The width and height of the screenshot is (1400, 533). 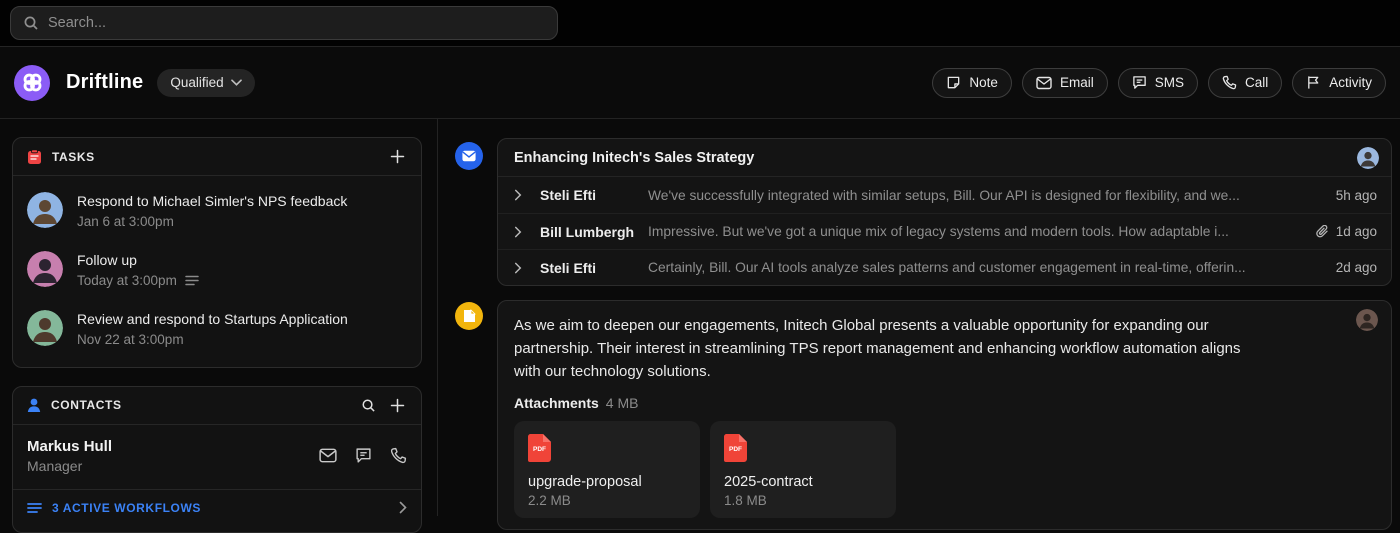 What do you see at coordinates (803, 469) in the screenshot?
I see `attachment-card: PDF 2025-contract 1.8 MB` at bounding box center [803, 469].